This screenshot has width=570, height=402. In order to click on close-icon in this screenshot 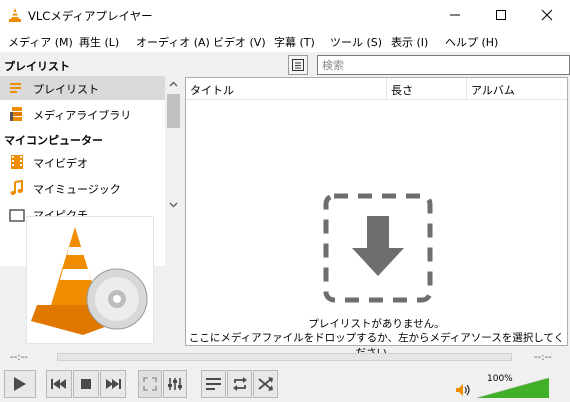, I will do `click(547, 15)`.